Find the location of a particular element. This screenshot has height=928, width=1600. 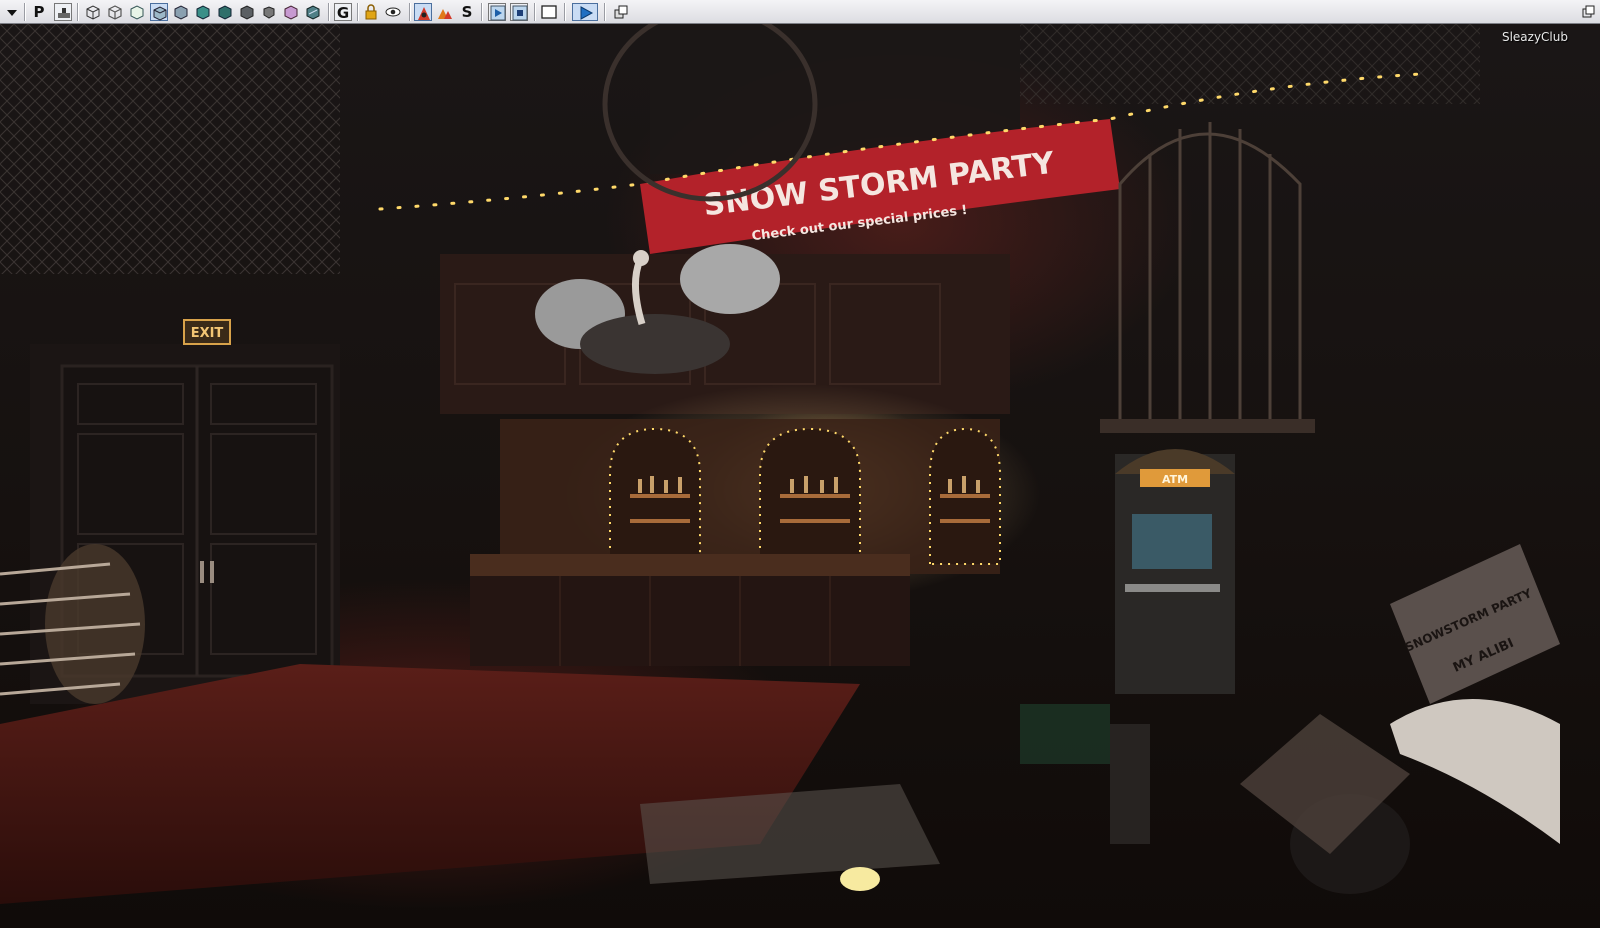

bottle is located at coordinates (1130, 784).